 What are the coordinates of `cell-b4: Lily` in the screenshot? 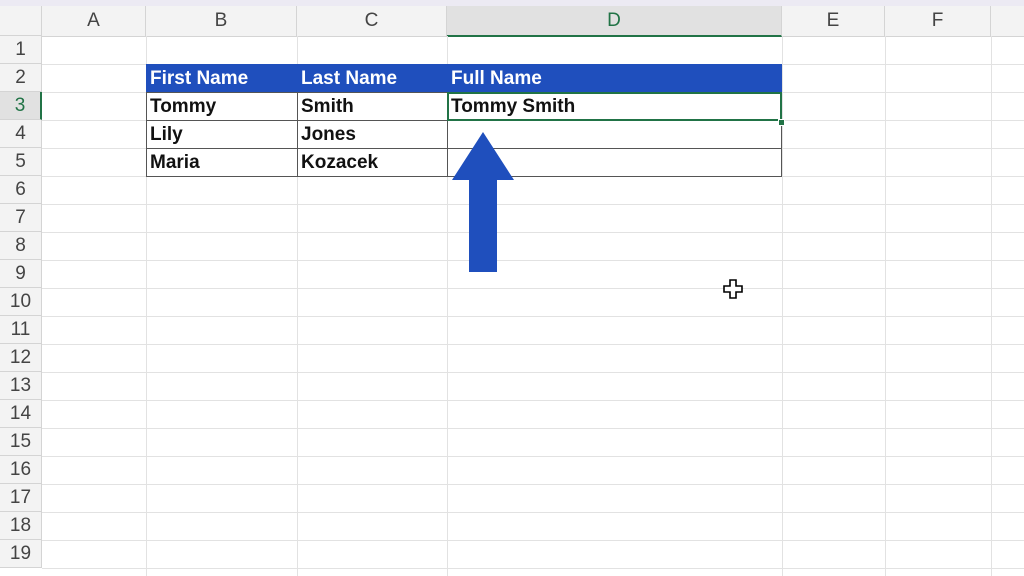 It's located at (222, 134).